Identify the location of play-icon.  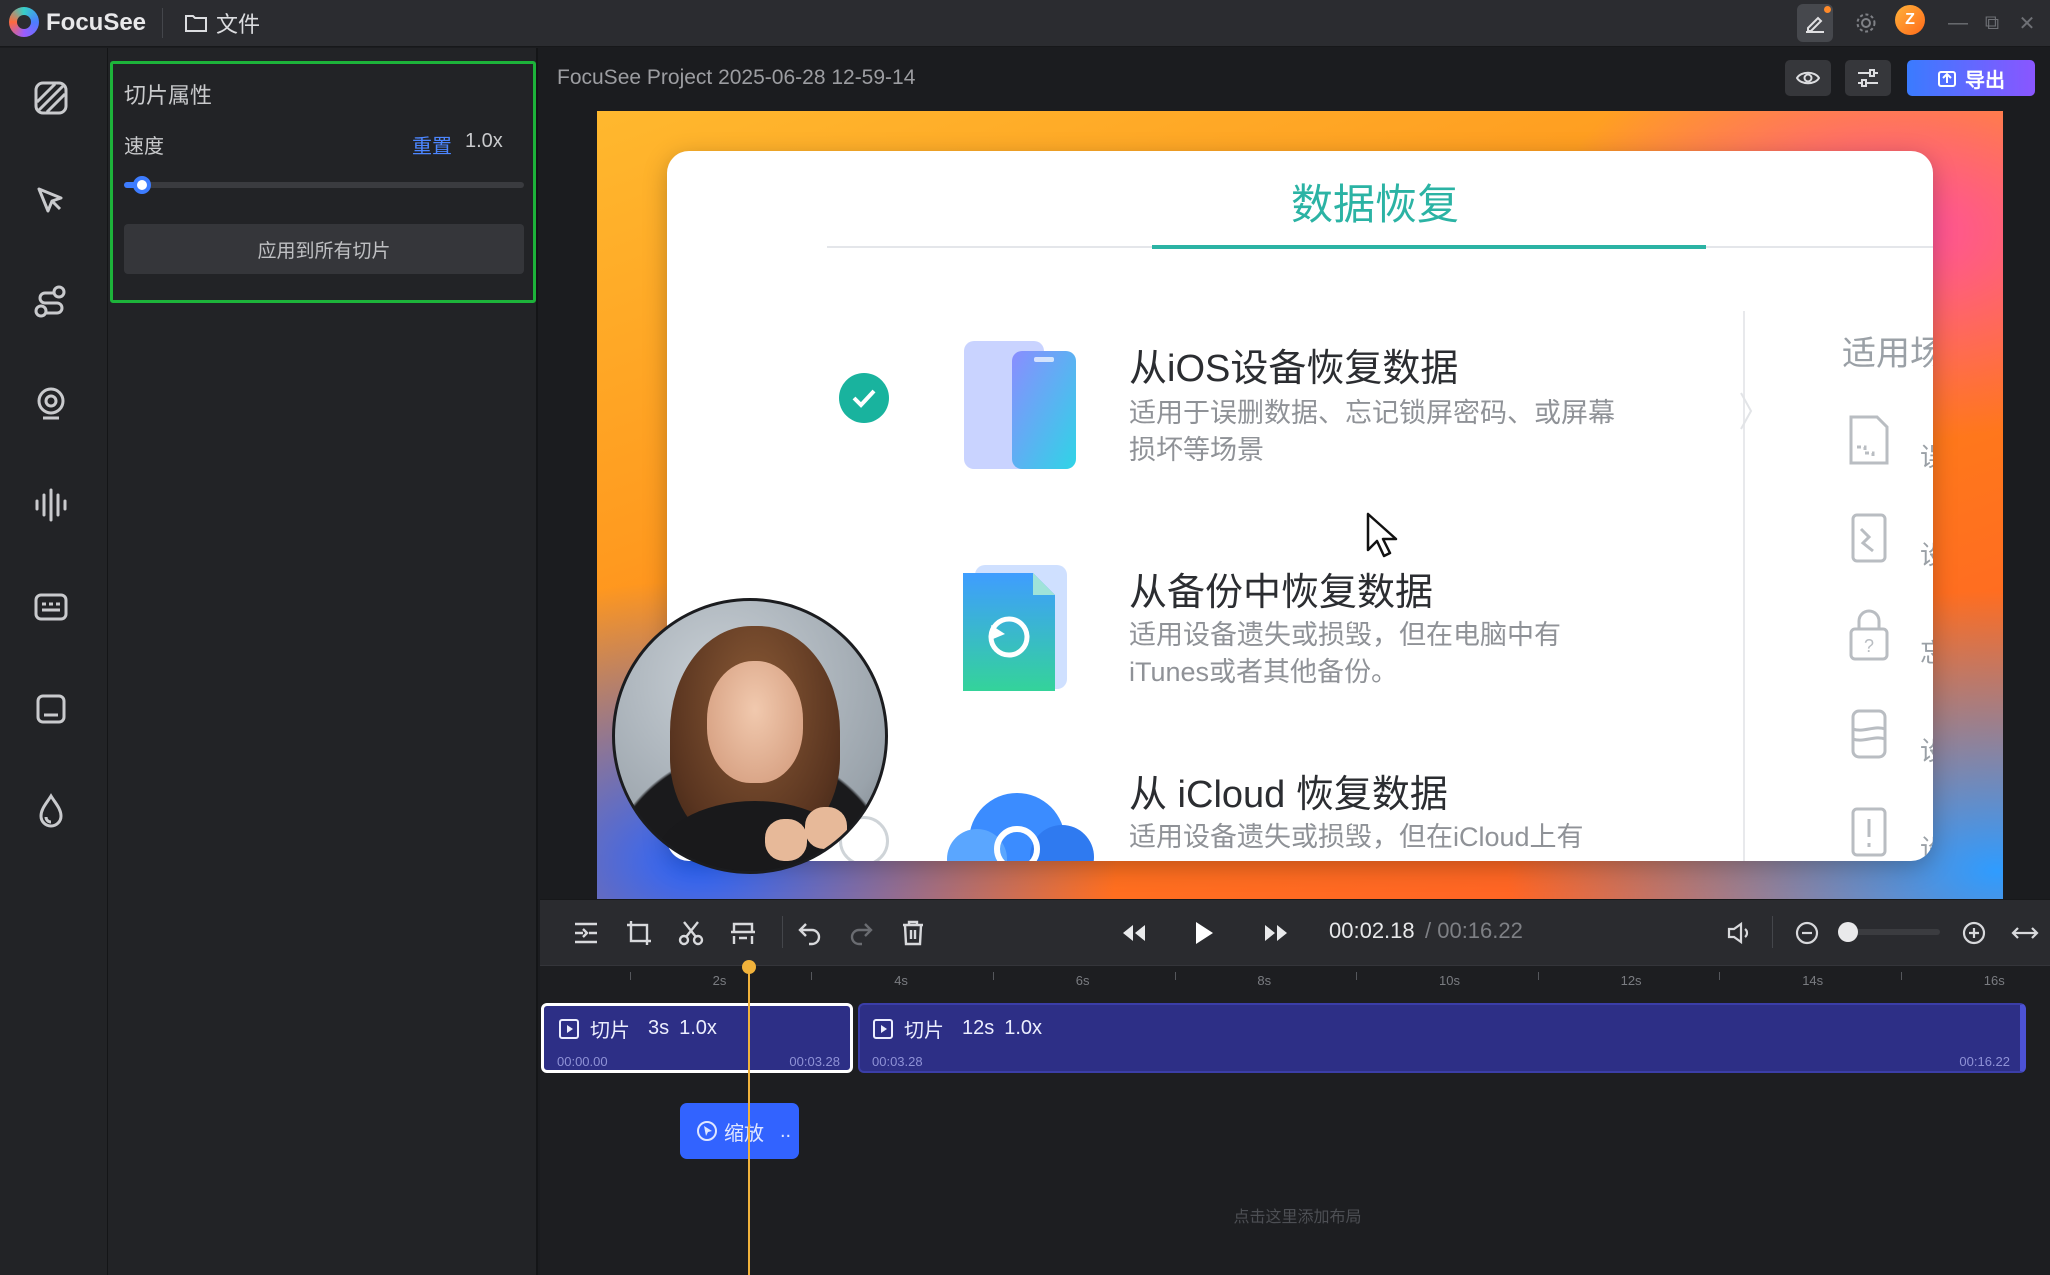
(1204, 933).